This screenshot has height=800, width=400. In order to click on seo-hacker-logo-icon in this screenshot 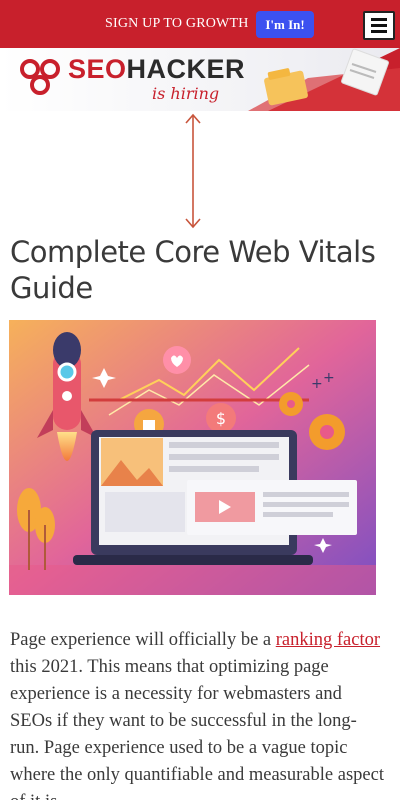, I will do `click(40, 77)`.